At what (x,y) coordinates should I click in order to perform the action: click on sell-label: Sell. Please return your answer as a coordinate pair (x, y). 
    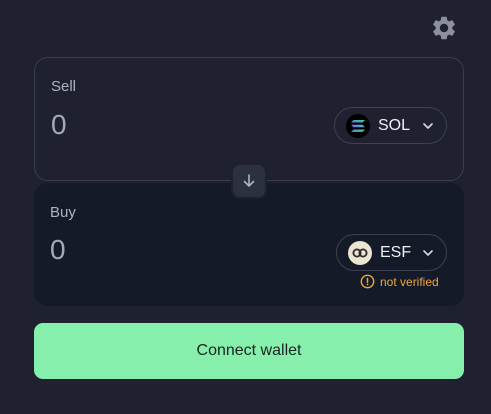
    Looking at the image, I should click on (64, 86).